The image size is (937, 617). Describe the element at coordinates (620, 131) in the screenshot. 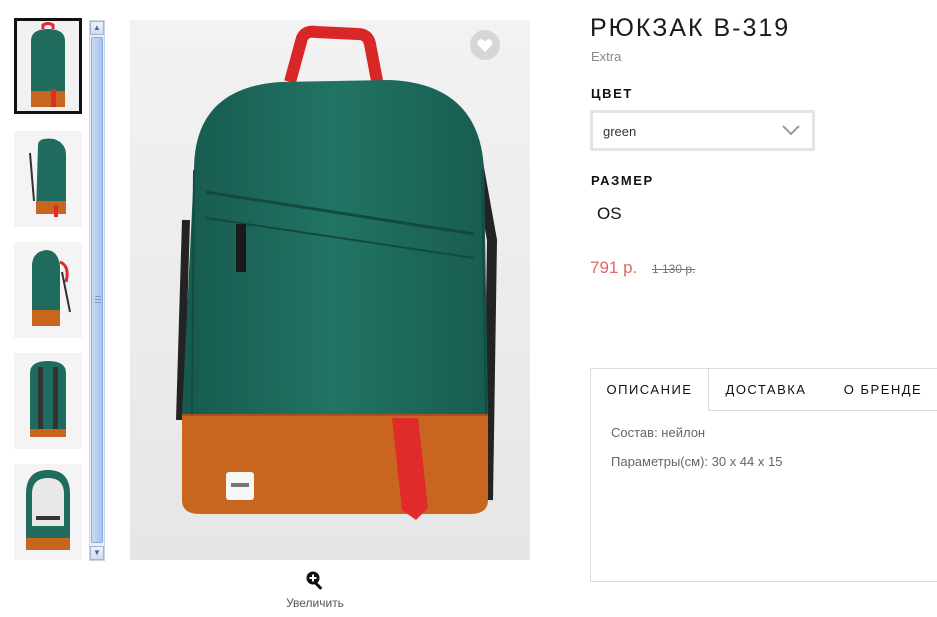

I see `color-select-value: green` at that location.